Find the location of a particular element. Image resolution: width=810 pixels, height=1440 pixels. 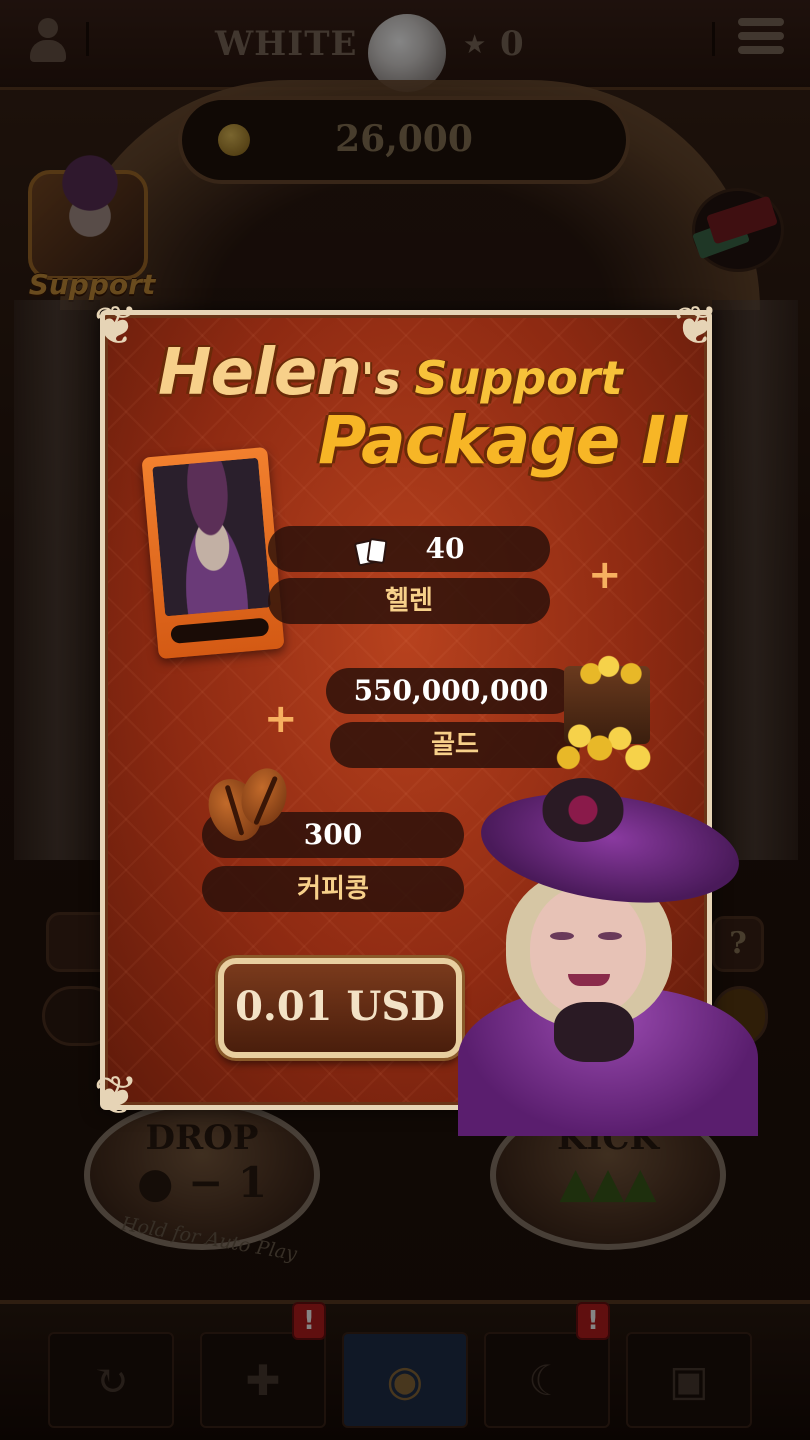

card-count-pill: 40 is located at coordinates (409, 549).